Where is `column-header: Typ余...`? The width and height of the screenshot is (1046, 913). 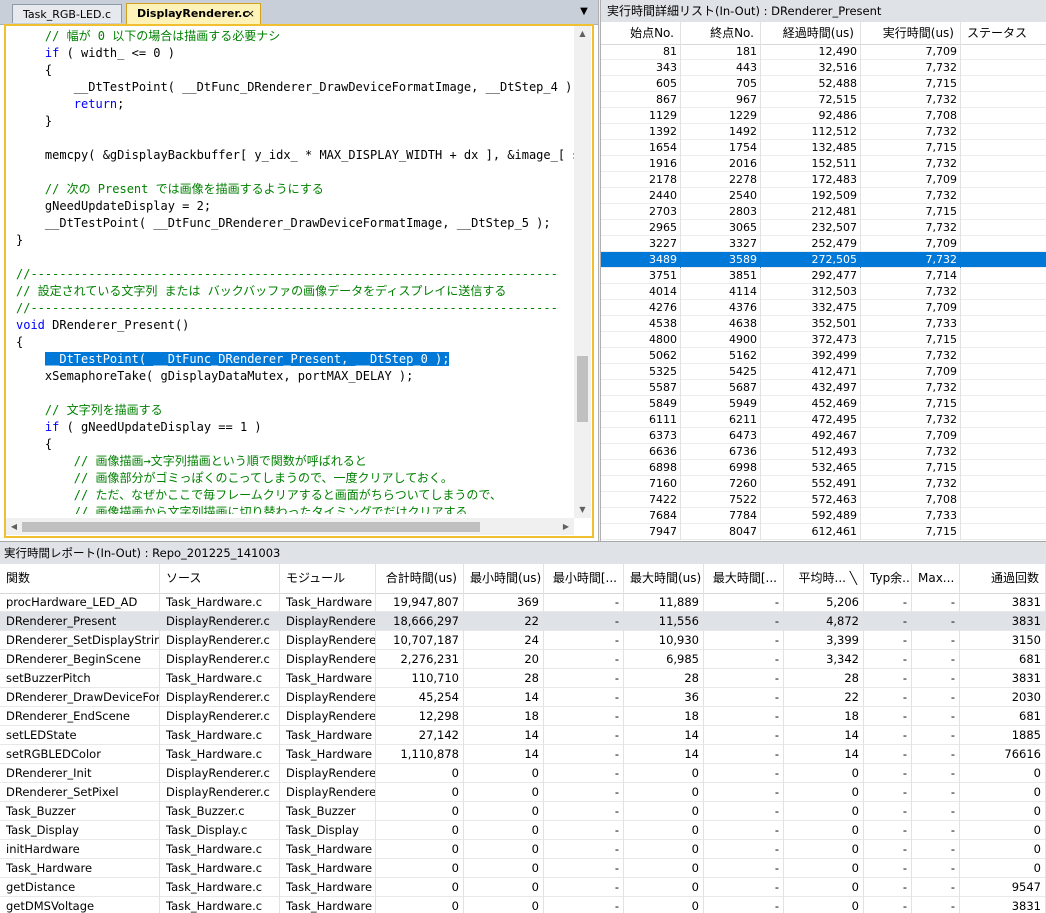
column-header: Typ余... is located at coordinates (888, 578).